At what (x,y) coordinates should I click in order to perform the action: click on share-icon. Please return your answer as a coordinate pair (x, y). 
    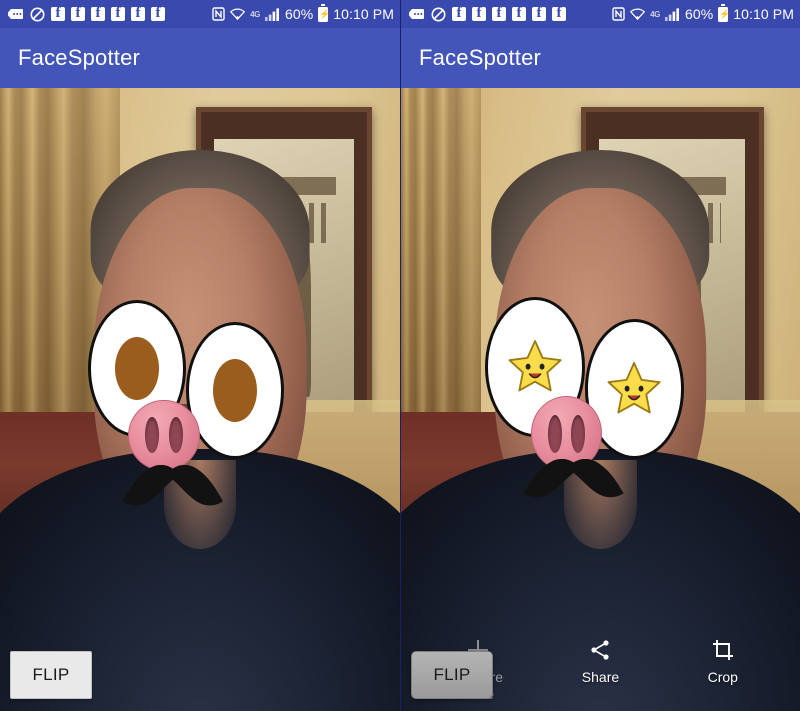
    Looking at the image, I should click on (600, 650).